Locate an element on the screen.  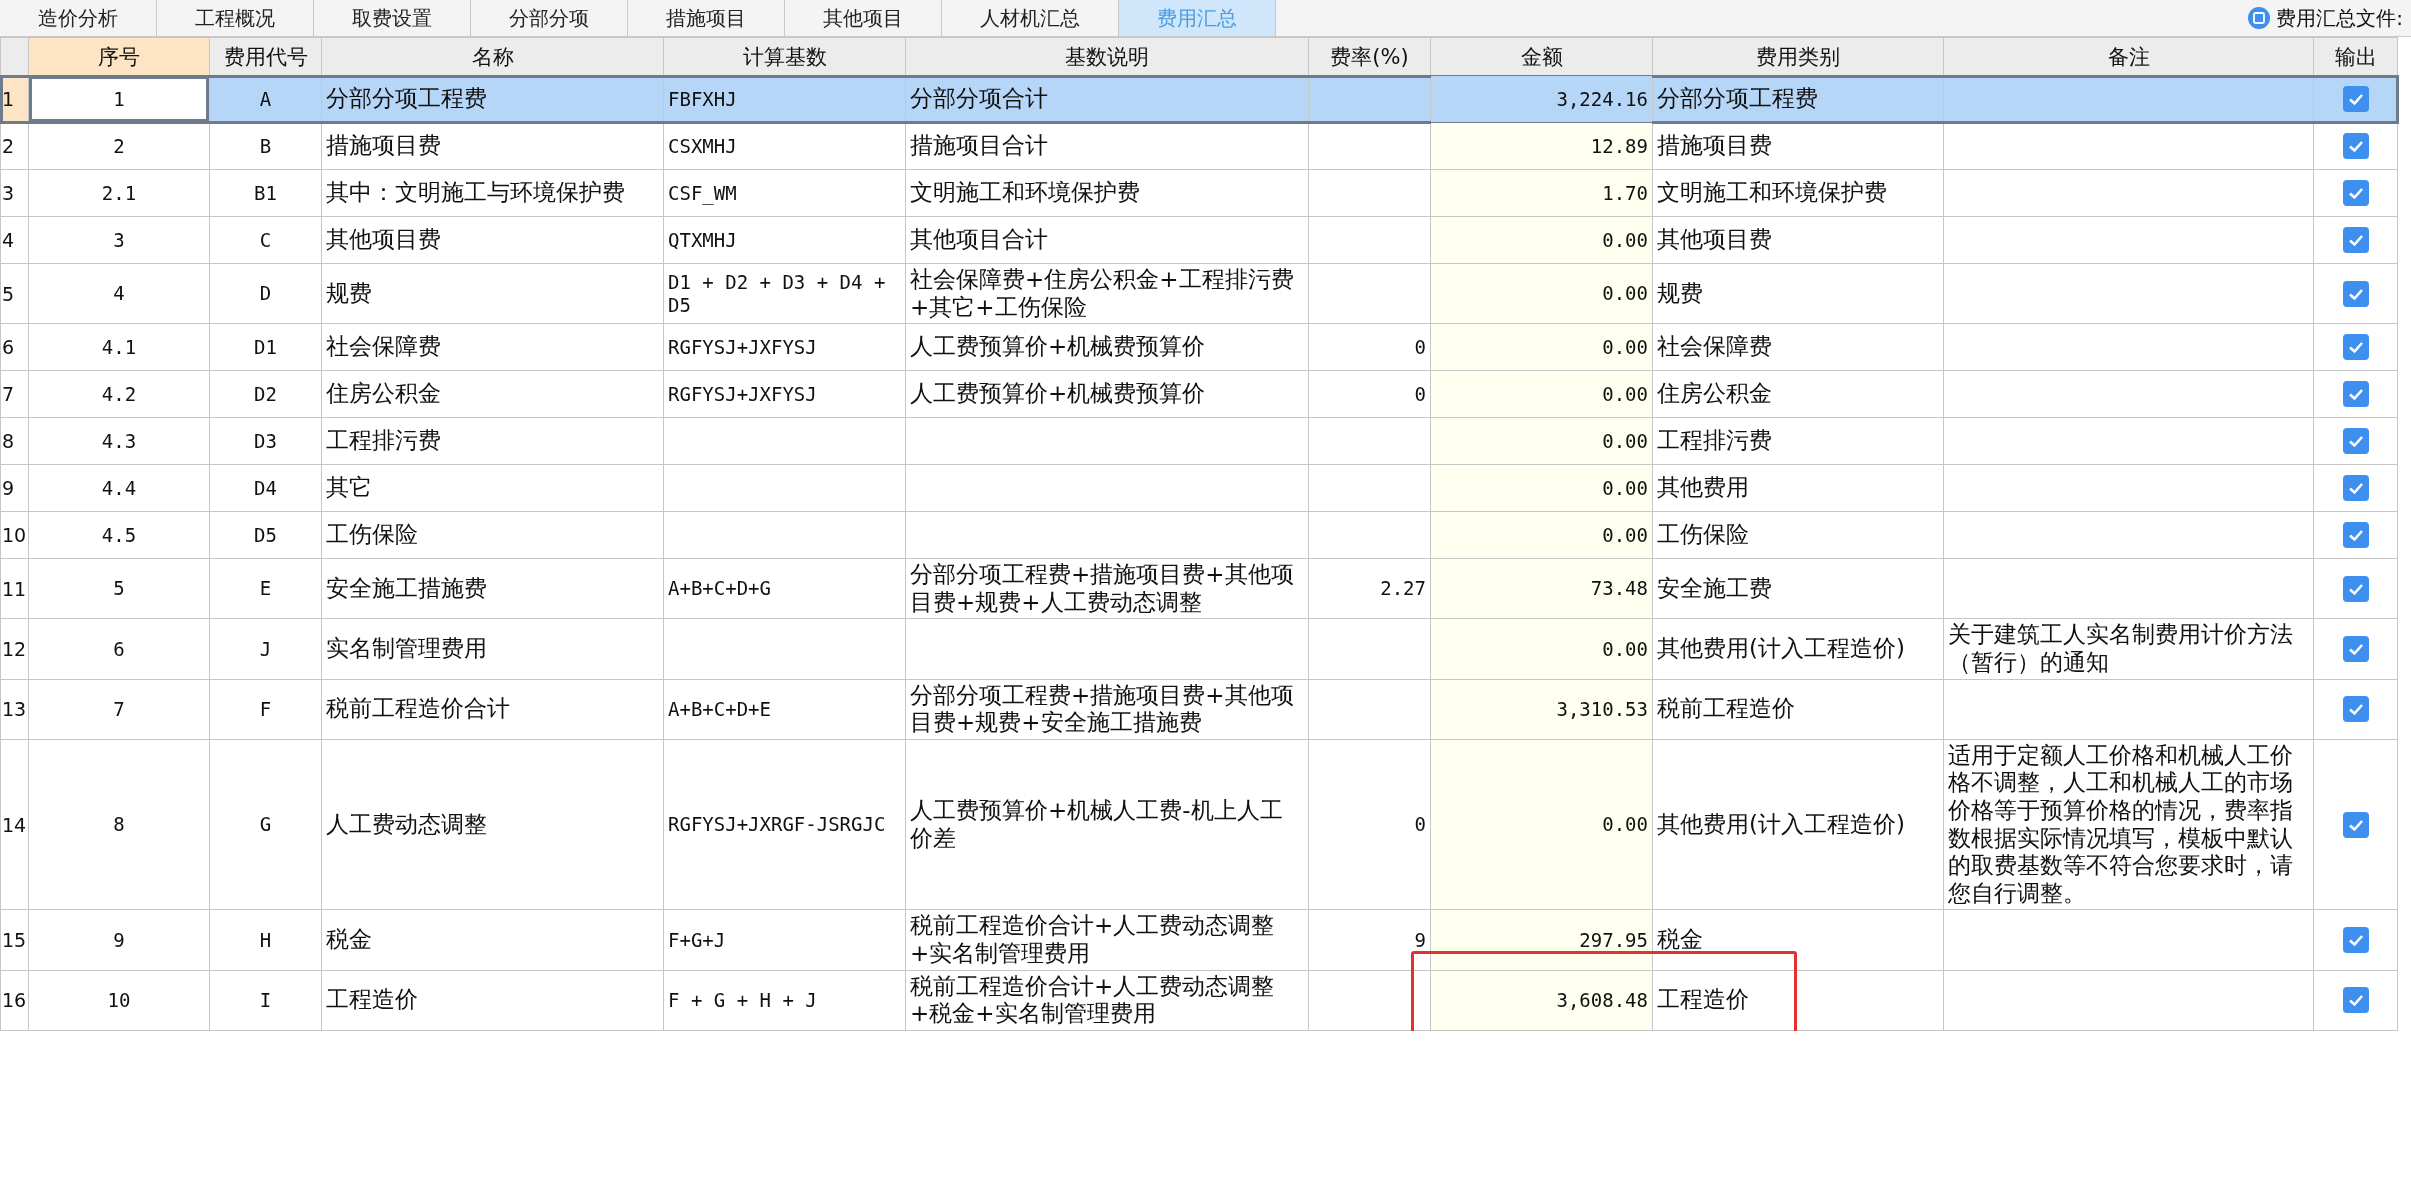
table-row: 6 4.1 D1 社会保障费 RGFYSJ+JXFYSJ 人工费预算价+机械费预算价 0 0.00 社会保障费 is located at coordinates (1199, 347).